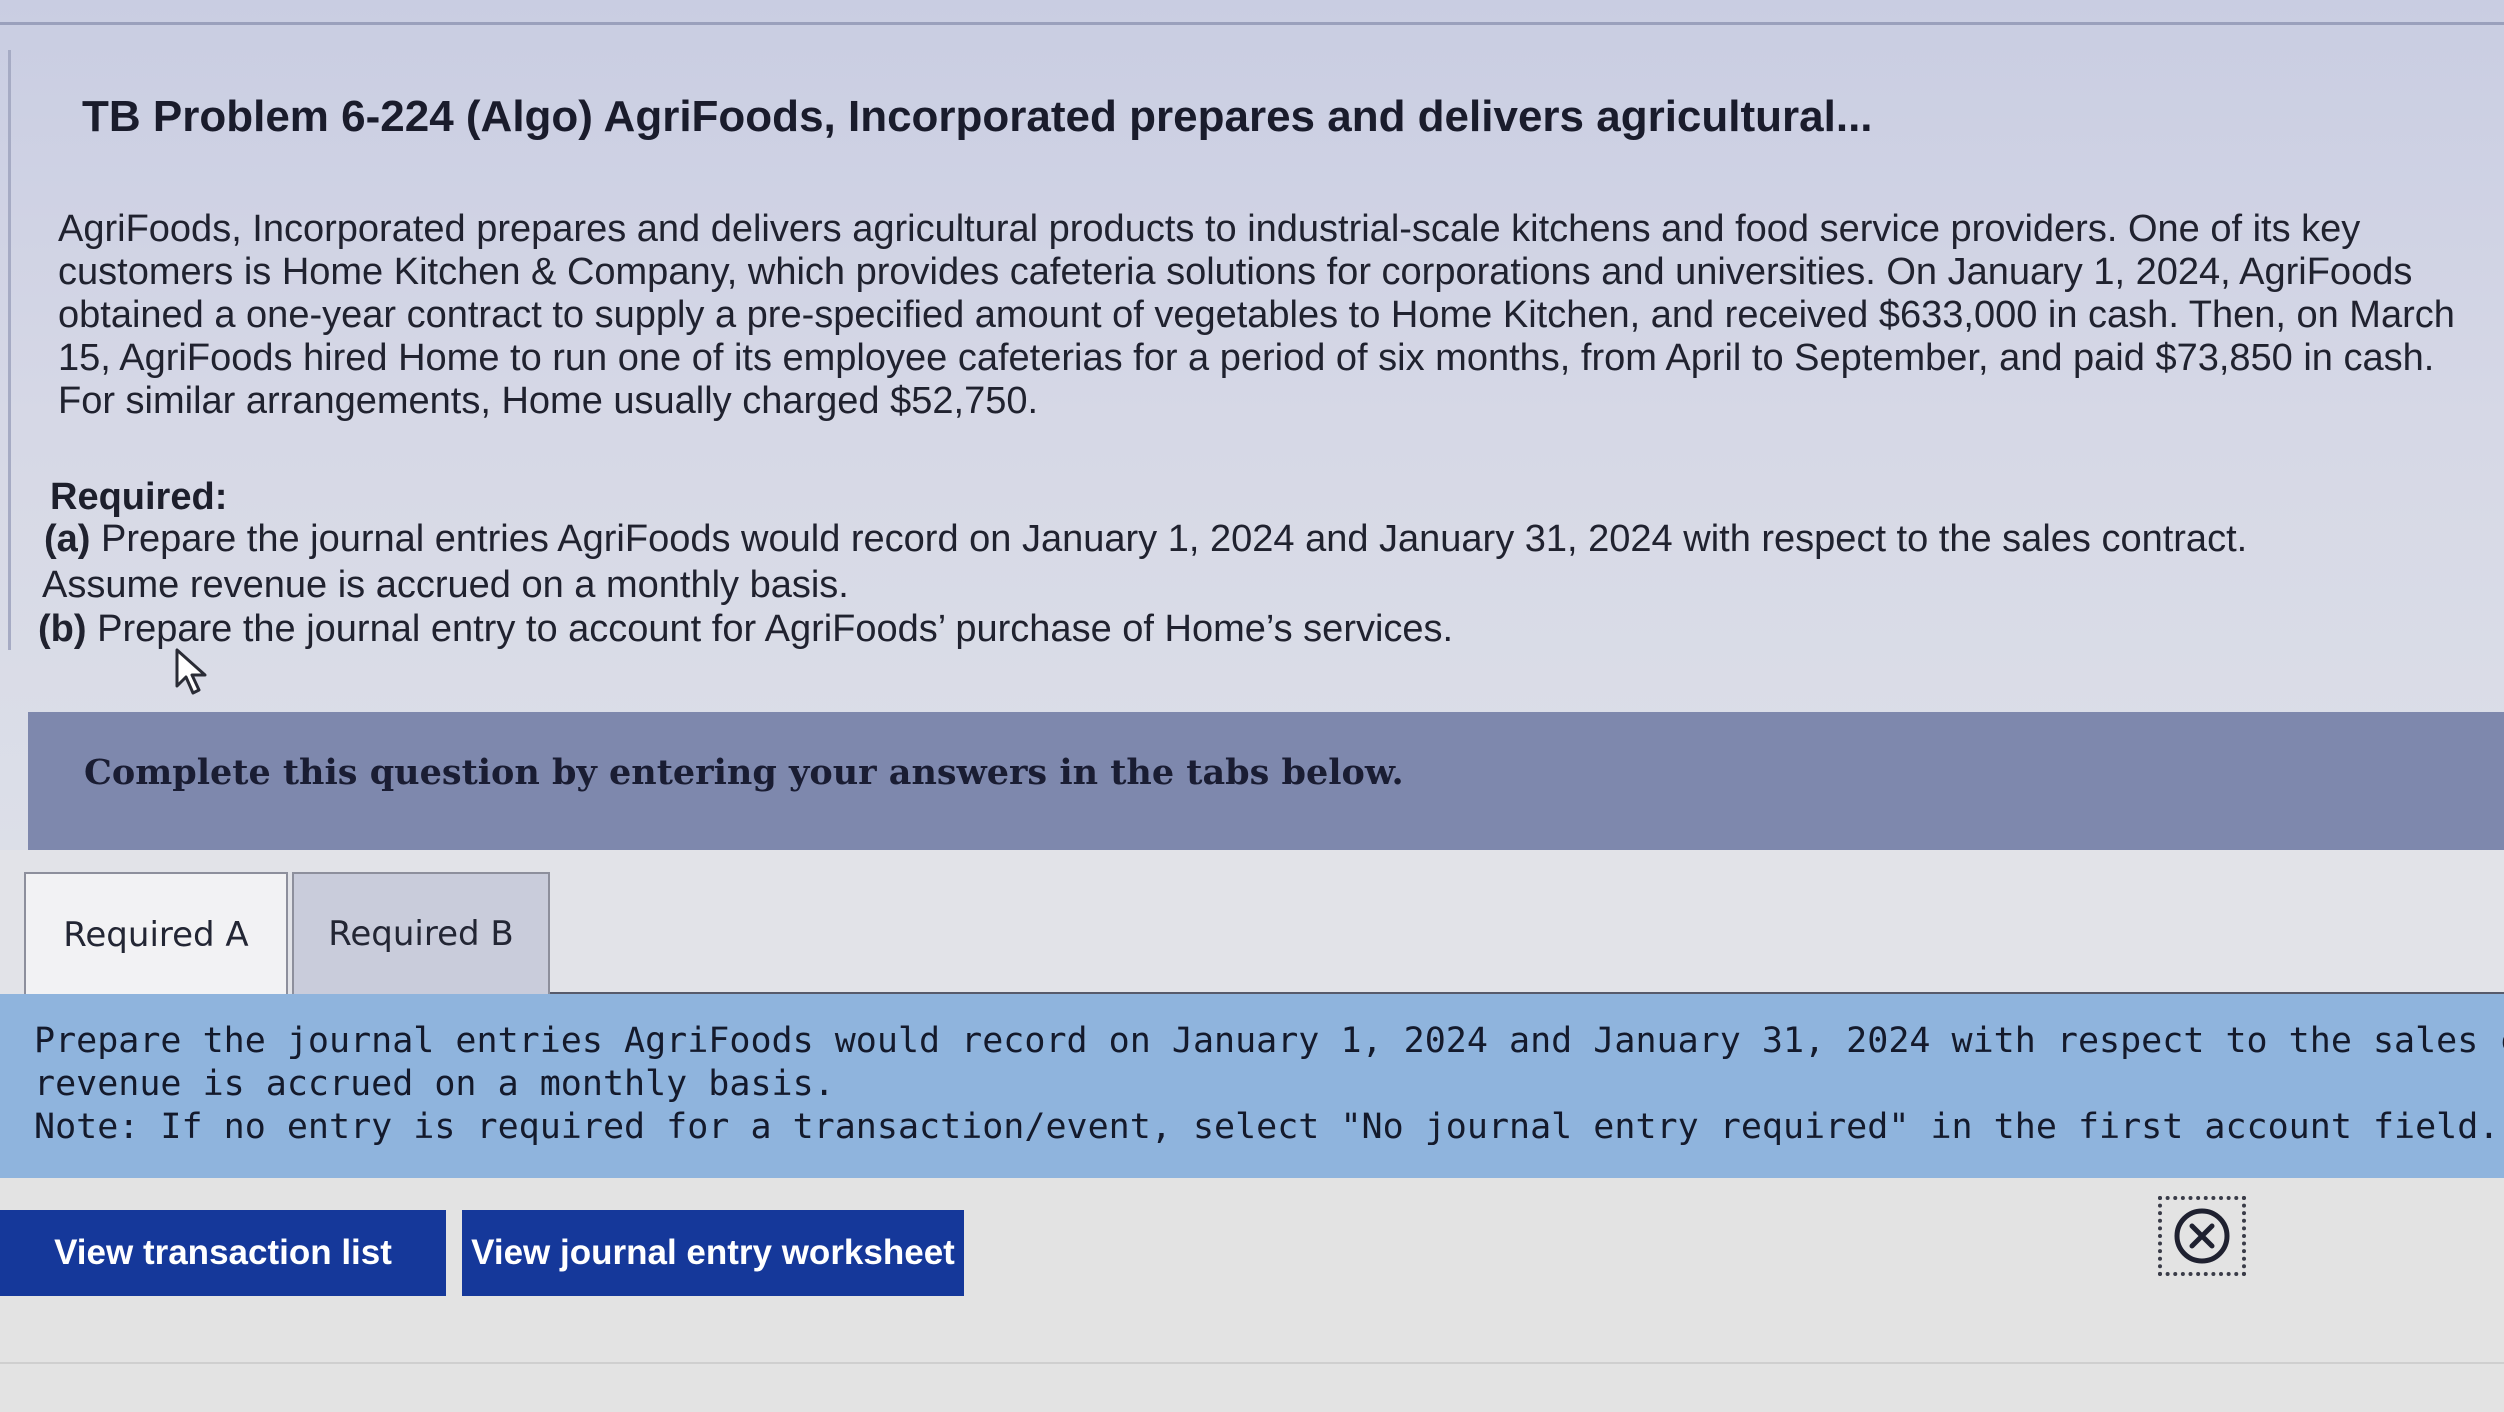  Describe the element at coordinates (9, 350) in the screenshot. I see `left-divider` at that location.